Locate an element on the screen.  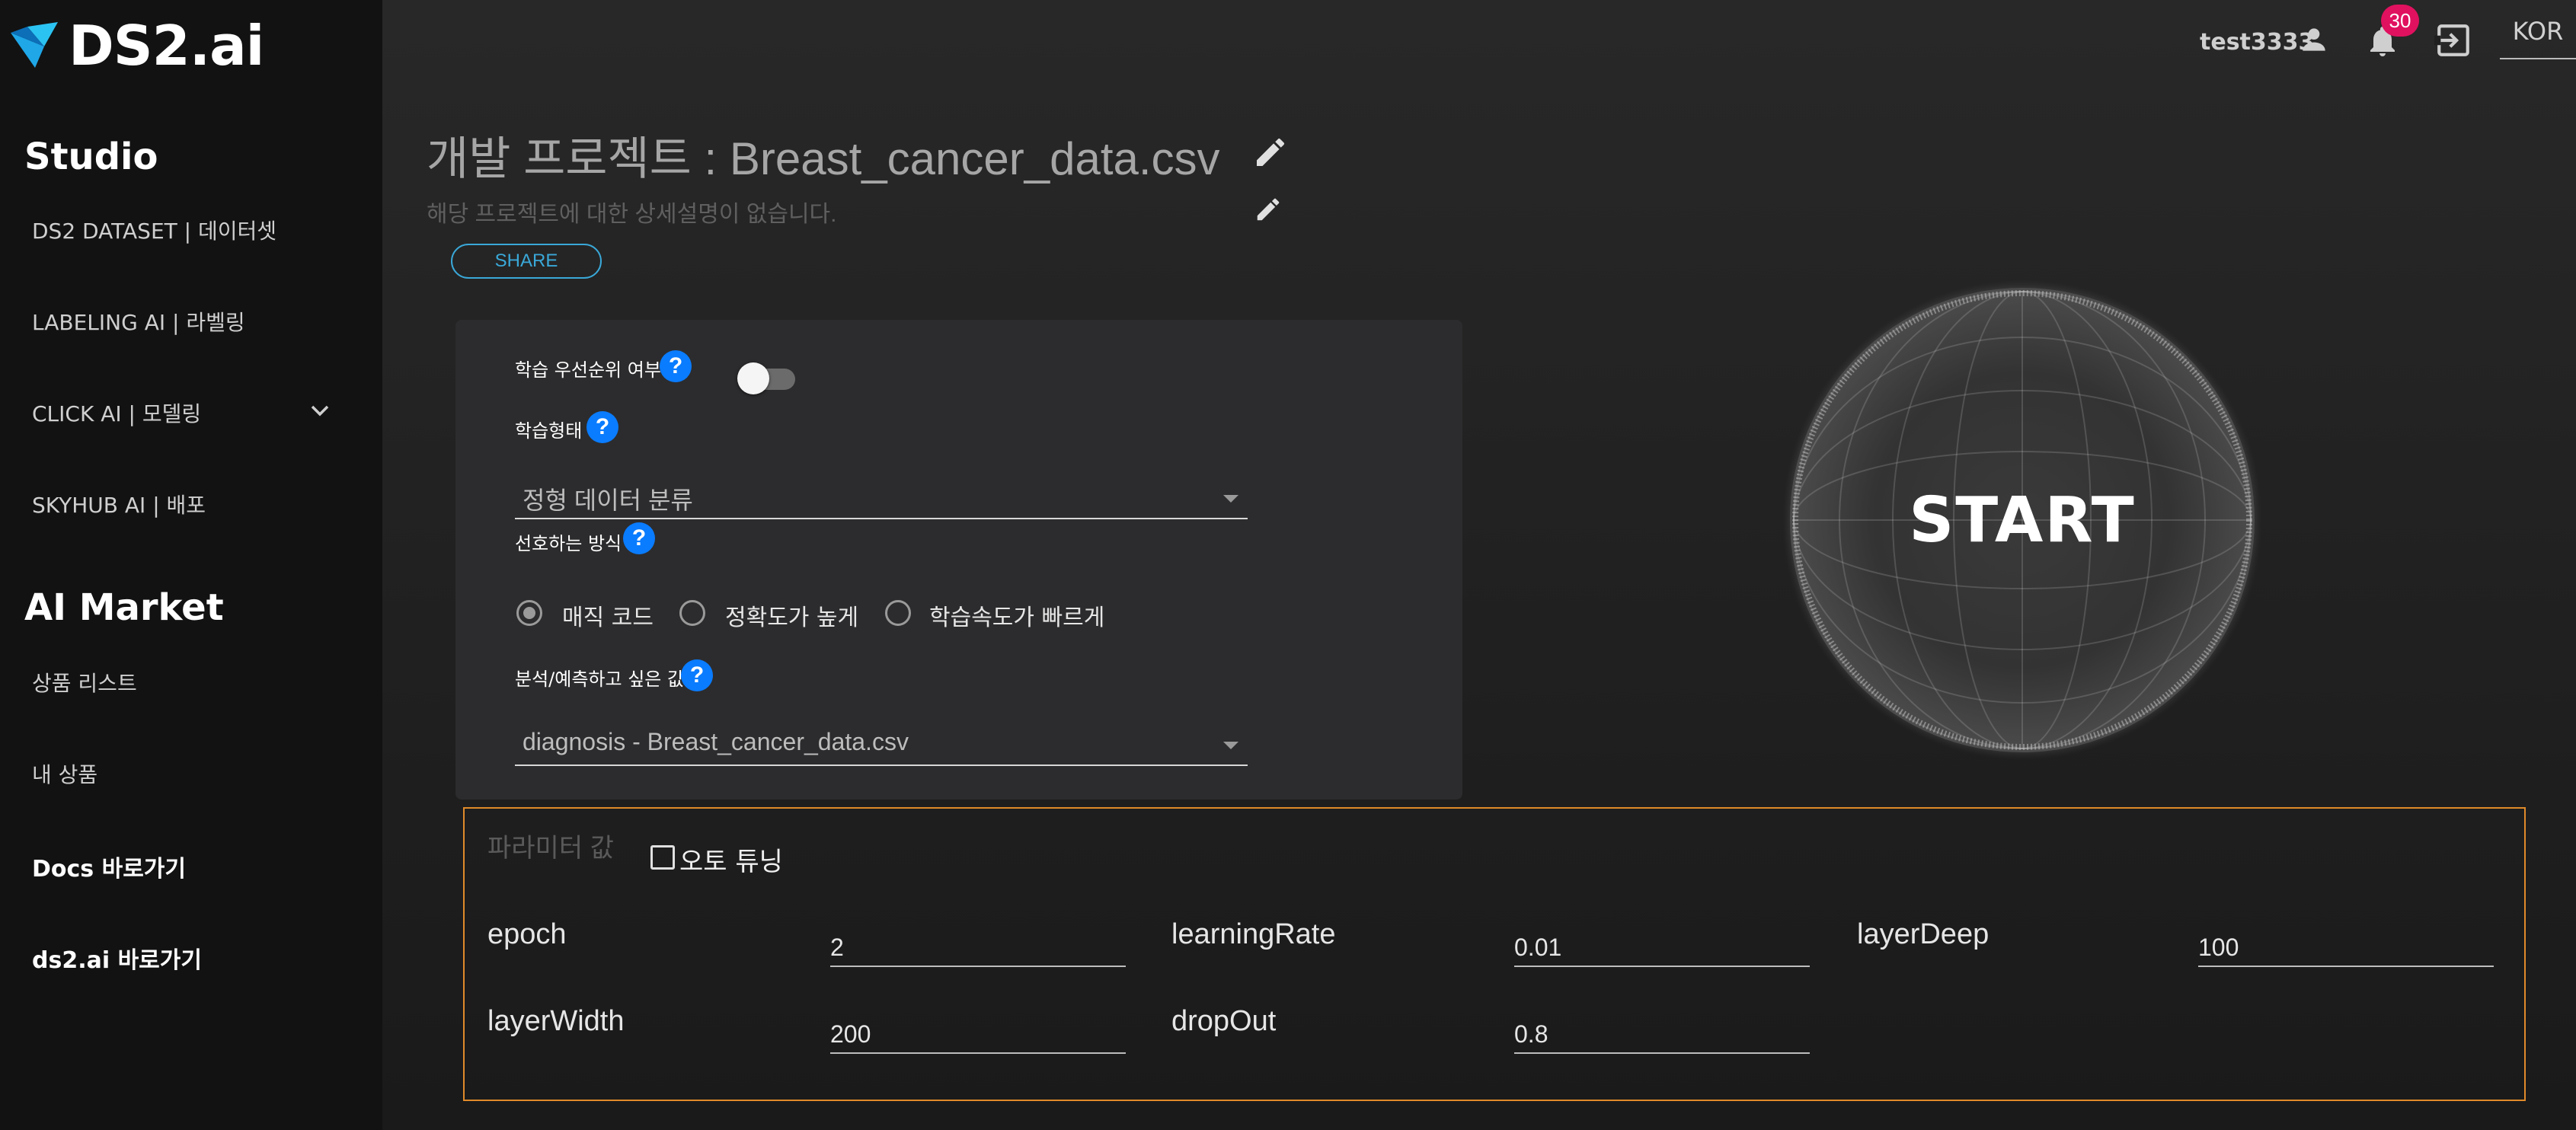
training-type-label: 학습형태 is located at coordinates (549, 431).